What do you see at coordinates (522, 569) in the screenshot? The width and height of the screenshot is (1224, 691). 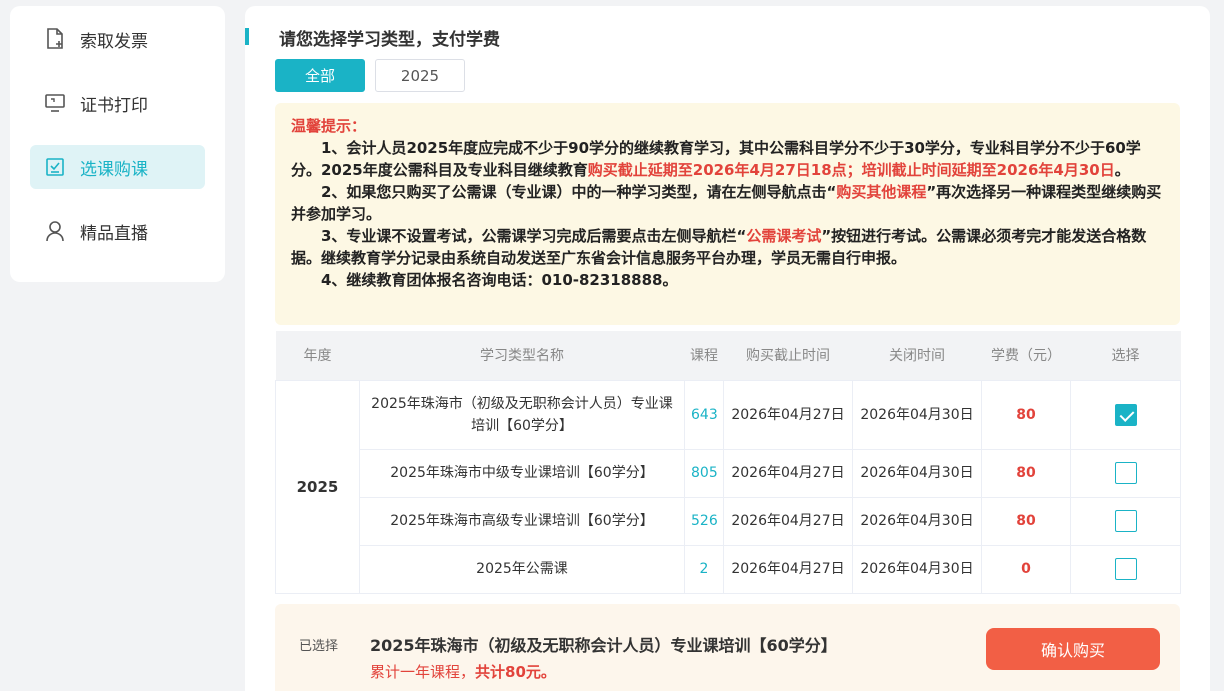 I see `course-name: 2025年公需课` at bounding box center [522, 569].